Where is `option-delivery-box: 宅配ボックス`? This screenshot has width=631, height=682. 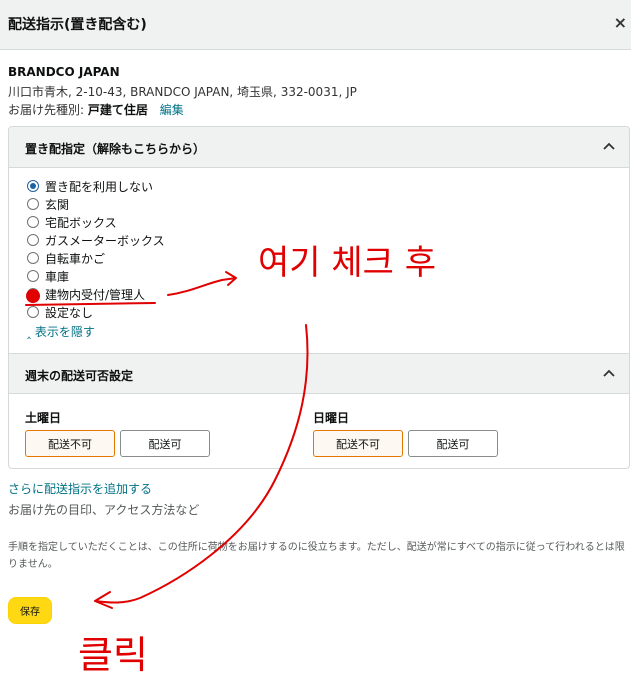 option-delivery-box: 宅配ボックス is located at coordinates (96, 222).